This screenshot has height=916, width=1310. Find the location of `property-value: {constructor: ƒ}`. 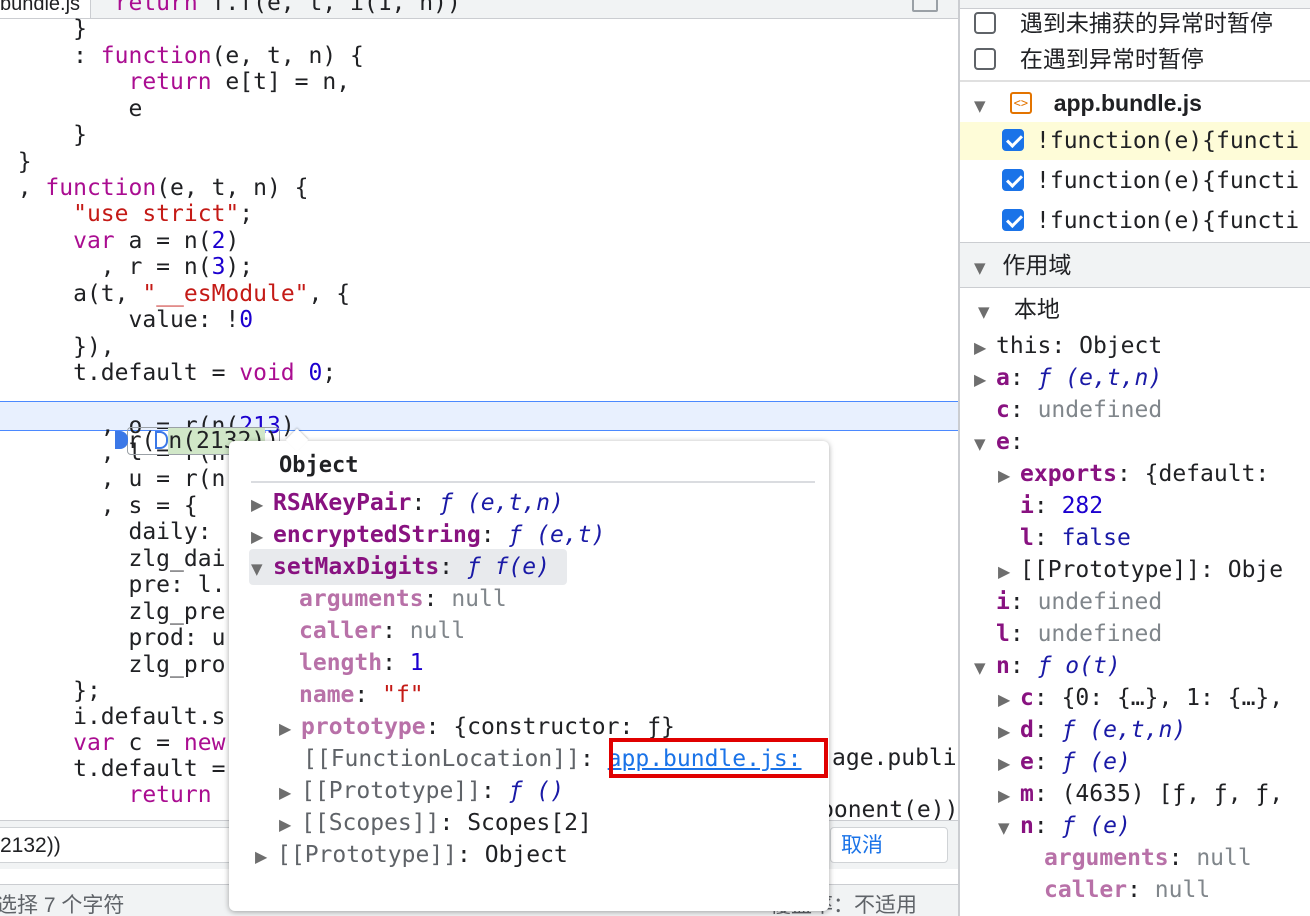

property-value: {constructor: ƒ} is located at coordinates (564, 727).